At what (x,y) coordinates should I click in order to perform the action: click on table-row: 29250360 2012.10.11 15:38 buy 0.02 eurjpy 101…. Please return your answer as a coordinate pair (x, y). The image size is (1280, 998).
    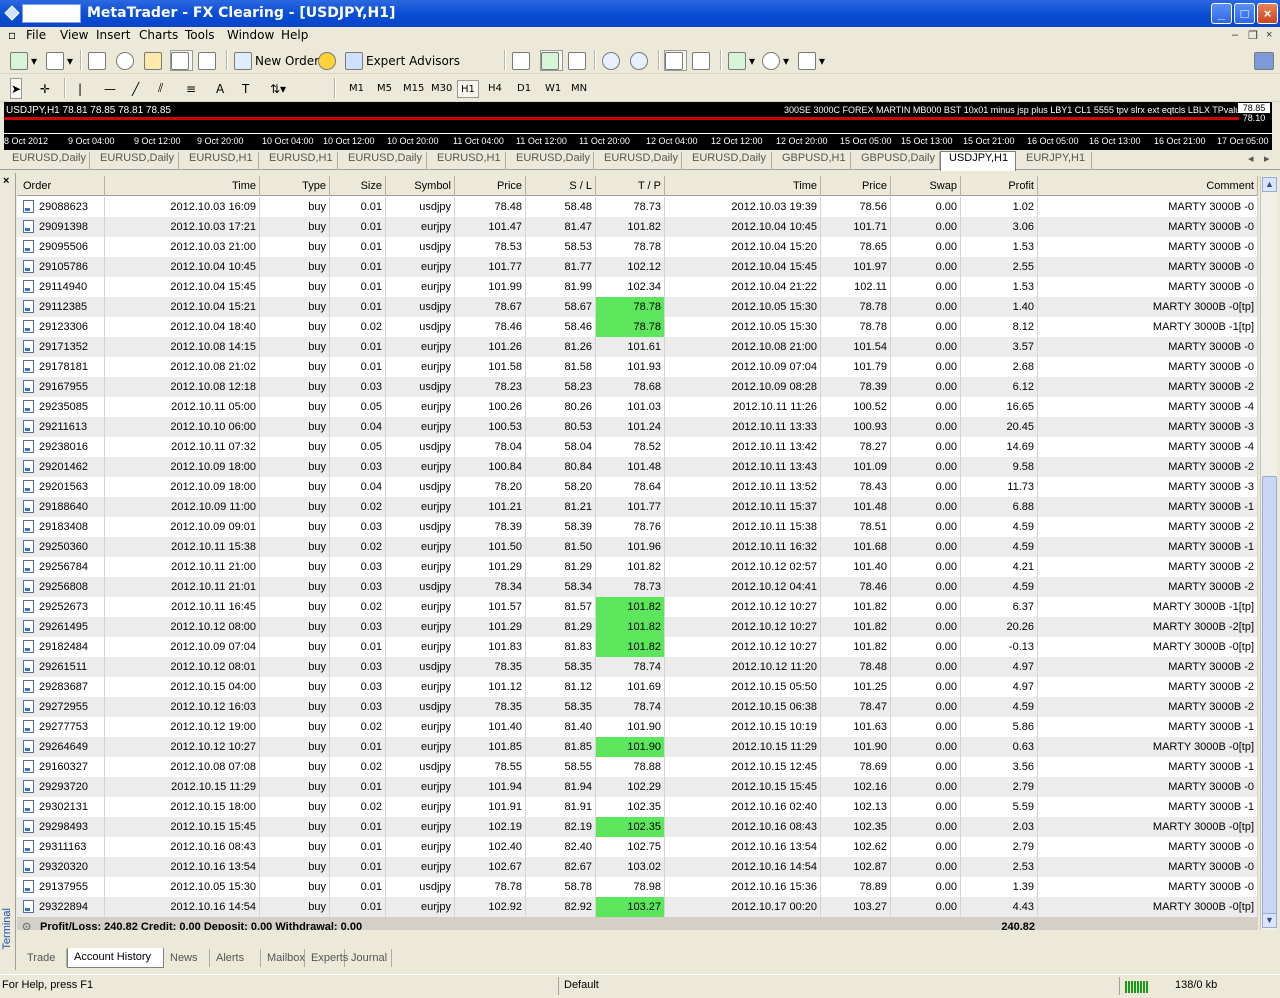
    Looking at the image, I should click on (637, 547).